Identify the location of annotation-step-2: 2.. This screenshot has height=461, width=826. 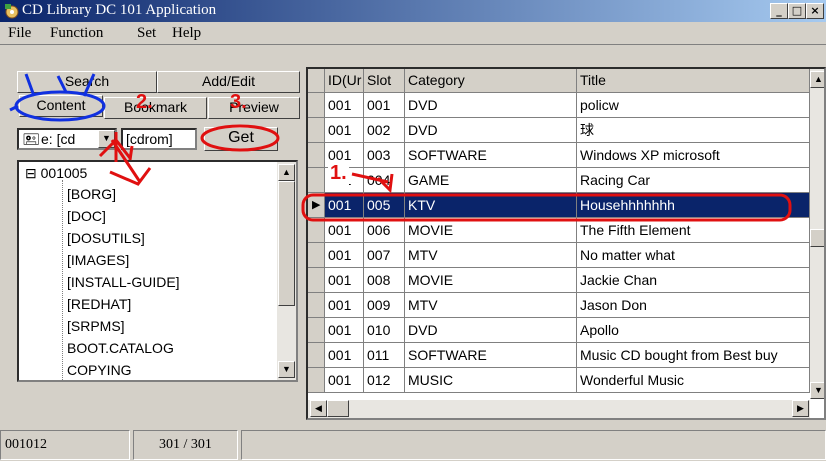
(144, 102).